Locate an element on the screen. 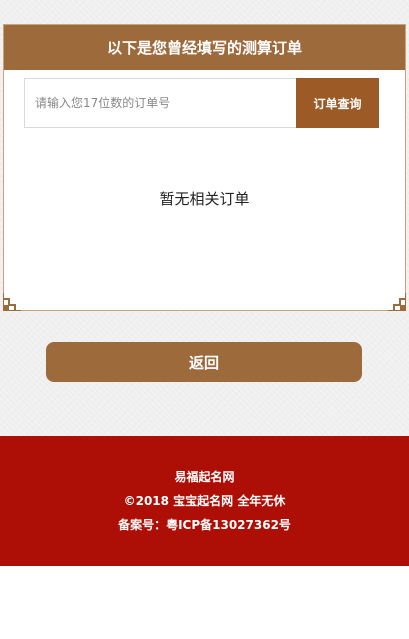 This screenshot has height=639, width=409. footer-site-name: 易福起名网 is located at coordinates (204, 477).